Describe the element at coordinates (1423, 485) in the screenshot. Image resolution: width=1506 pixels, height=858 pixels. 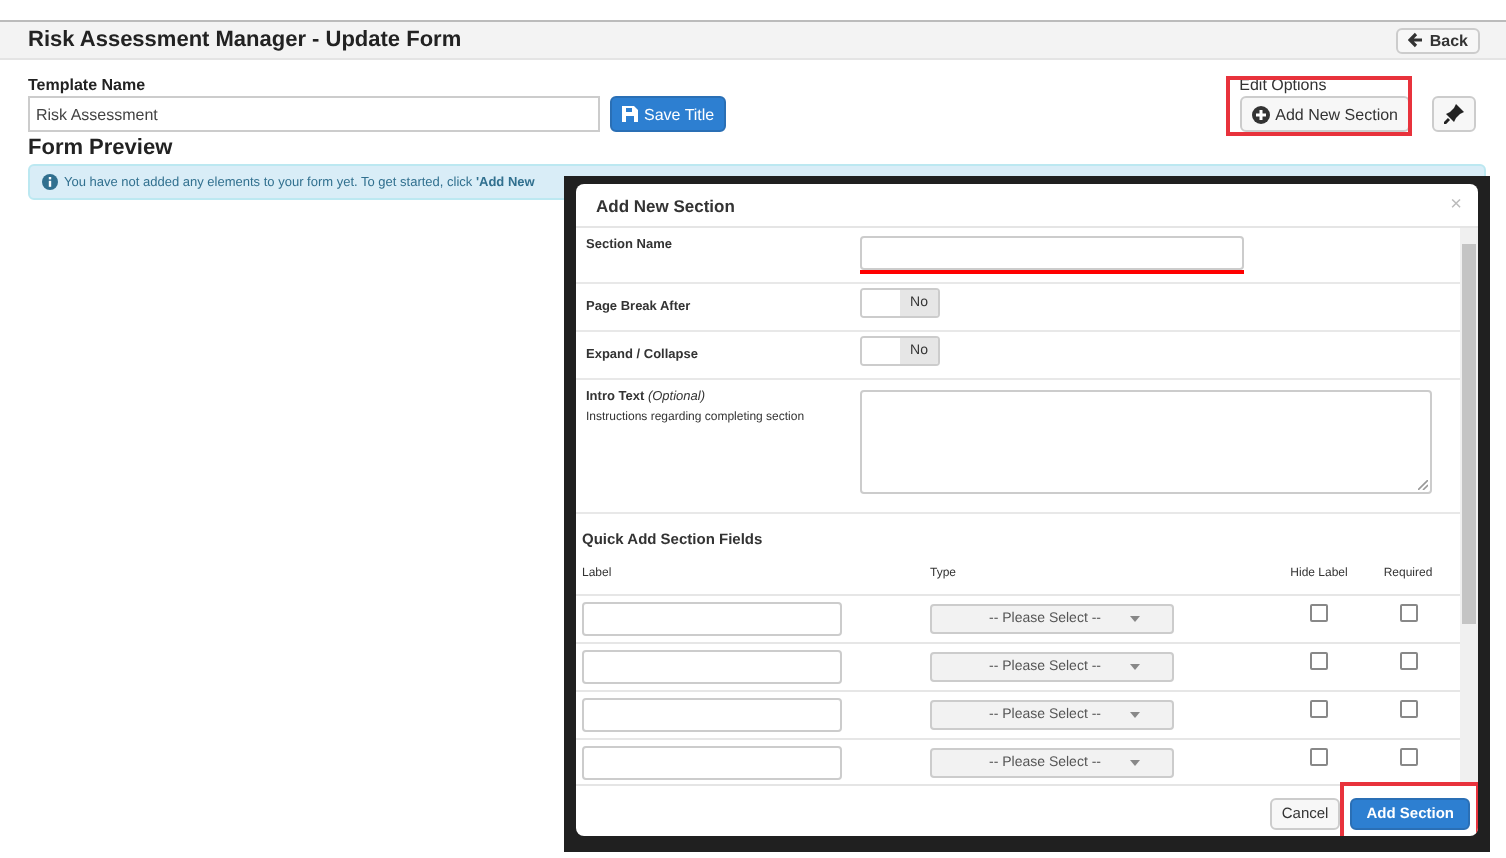
I see `resize-grip-icon` at that location.